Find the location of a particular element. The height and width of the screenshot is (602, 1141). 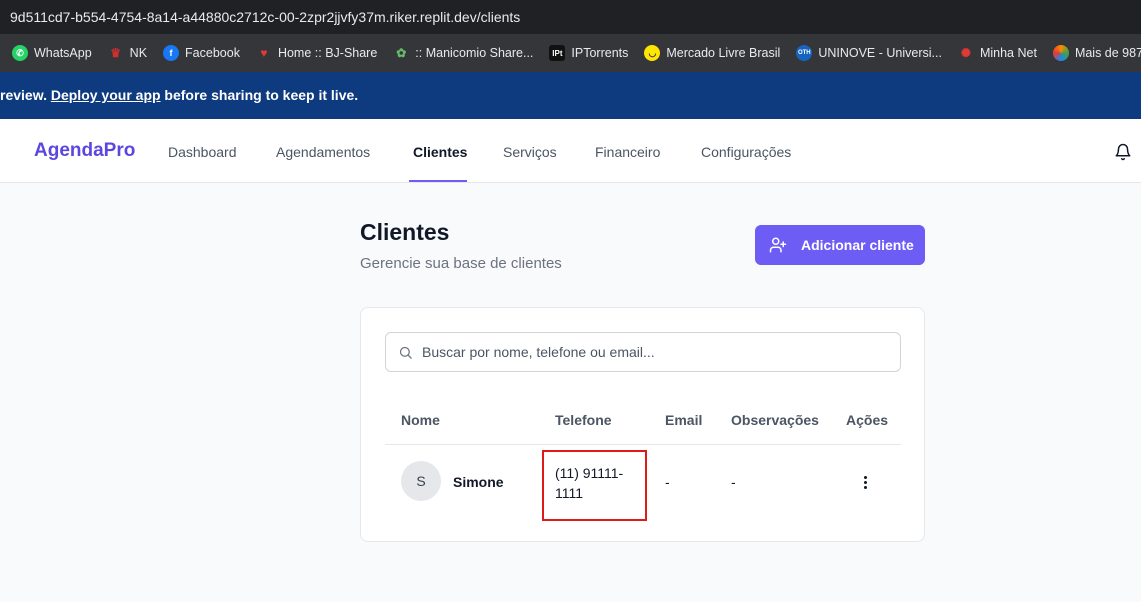

bookmark-facebook: f Facebook is located at coordinates (201, 53).